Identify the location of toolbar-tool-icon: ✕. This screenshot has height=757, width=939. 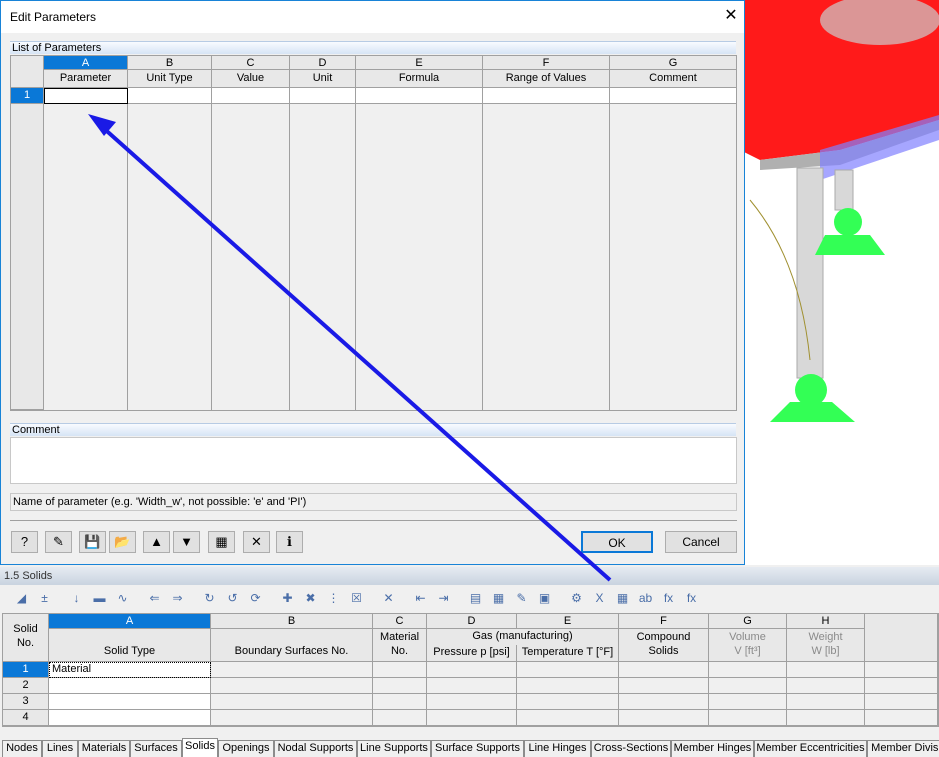
(388, 598).